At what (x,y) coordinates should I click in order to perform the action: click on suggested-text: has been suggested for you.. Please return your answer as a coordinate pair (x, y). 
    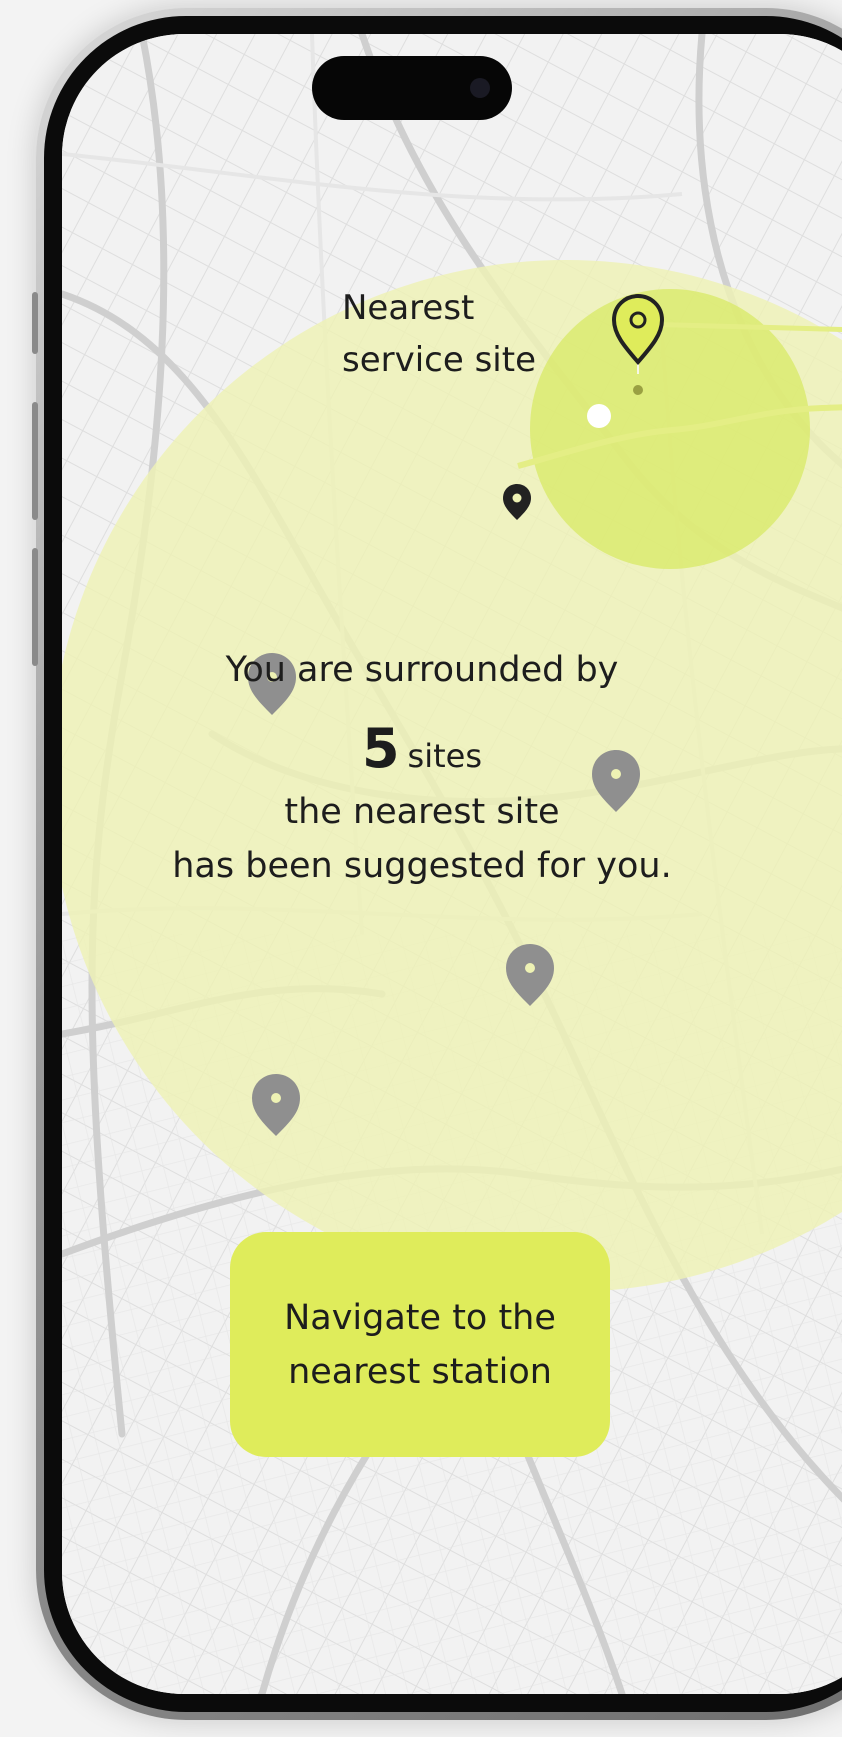
    Looking at the image, I should click on (422, 866).